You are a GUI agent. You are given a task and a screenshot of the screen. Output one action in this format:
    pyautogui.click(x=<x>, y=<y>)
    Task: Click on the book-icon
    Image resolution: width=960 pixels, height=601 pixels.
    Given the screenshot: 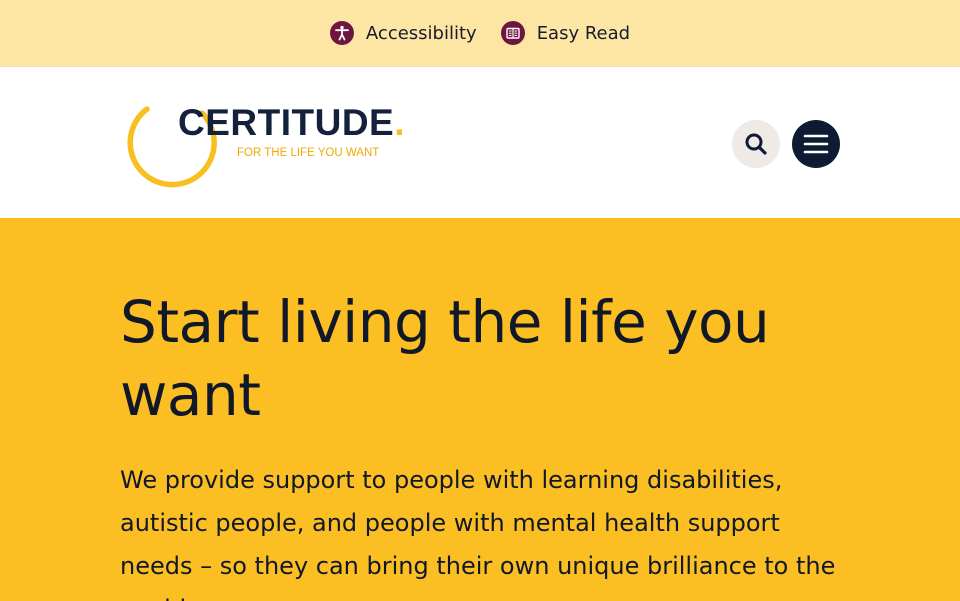 What is the action you would take?
    pyautogui.click(x=512, y=33)
    